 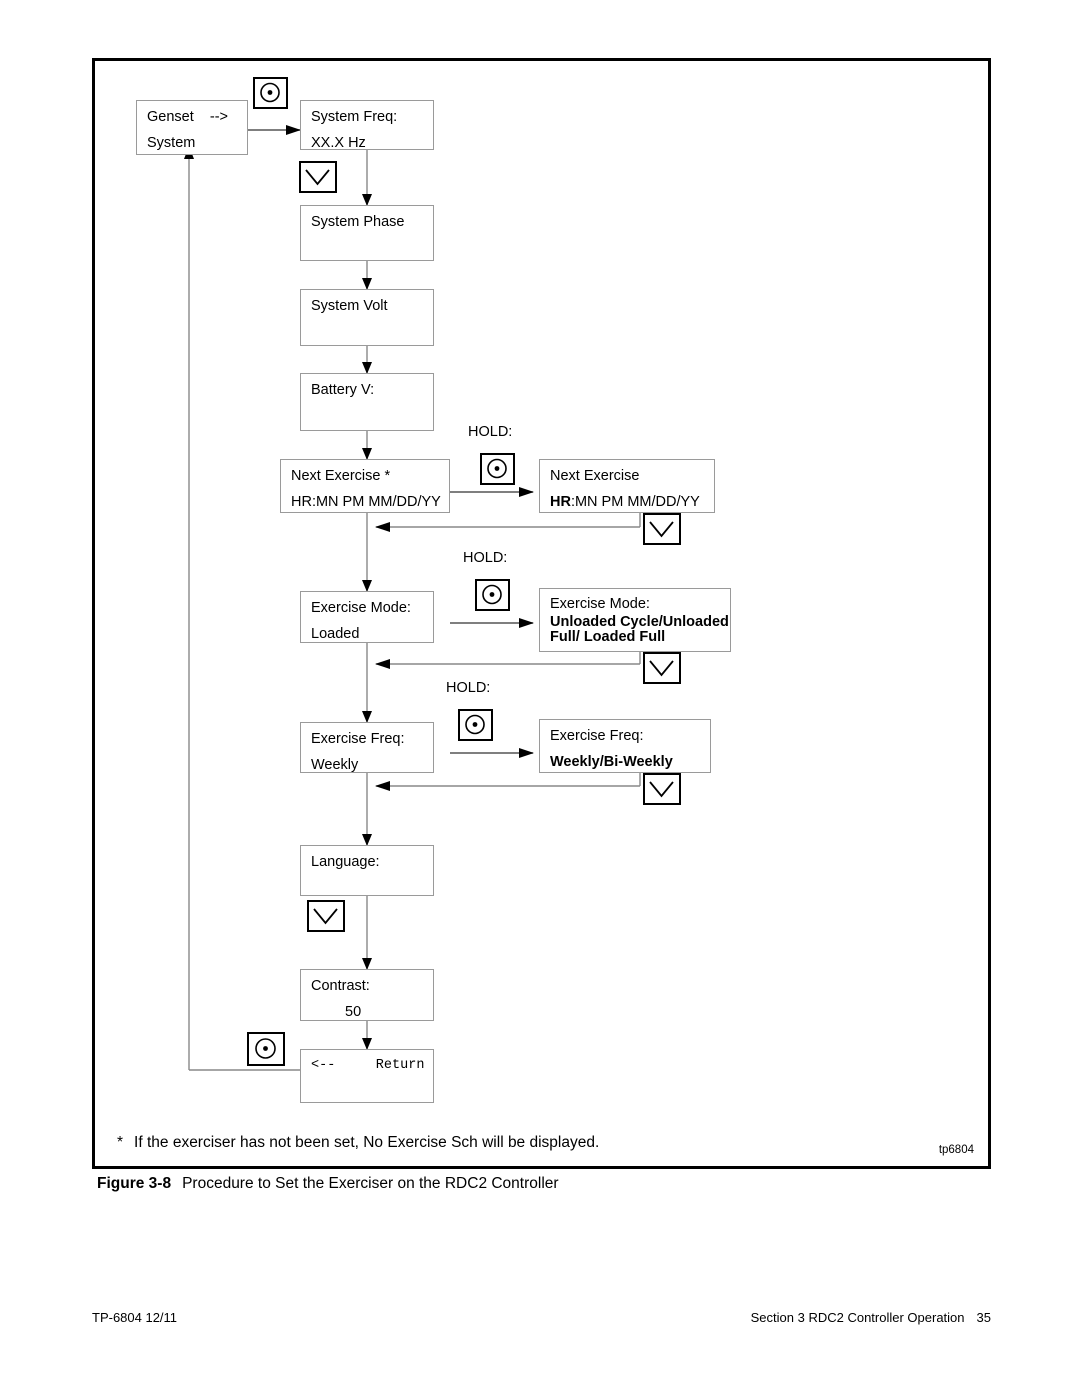 I want to click on exercise-freq-edit-line1: Exercise Freq:, so click(x=597, y=736).